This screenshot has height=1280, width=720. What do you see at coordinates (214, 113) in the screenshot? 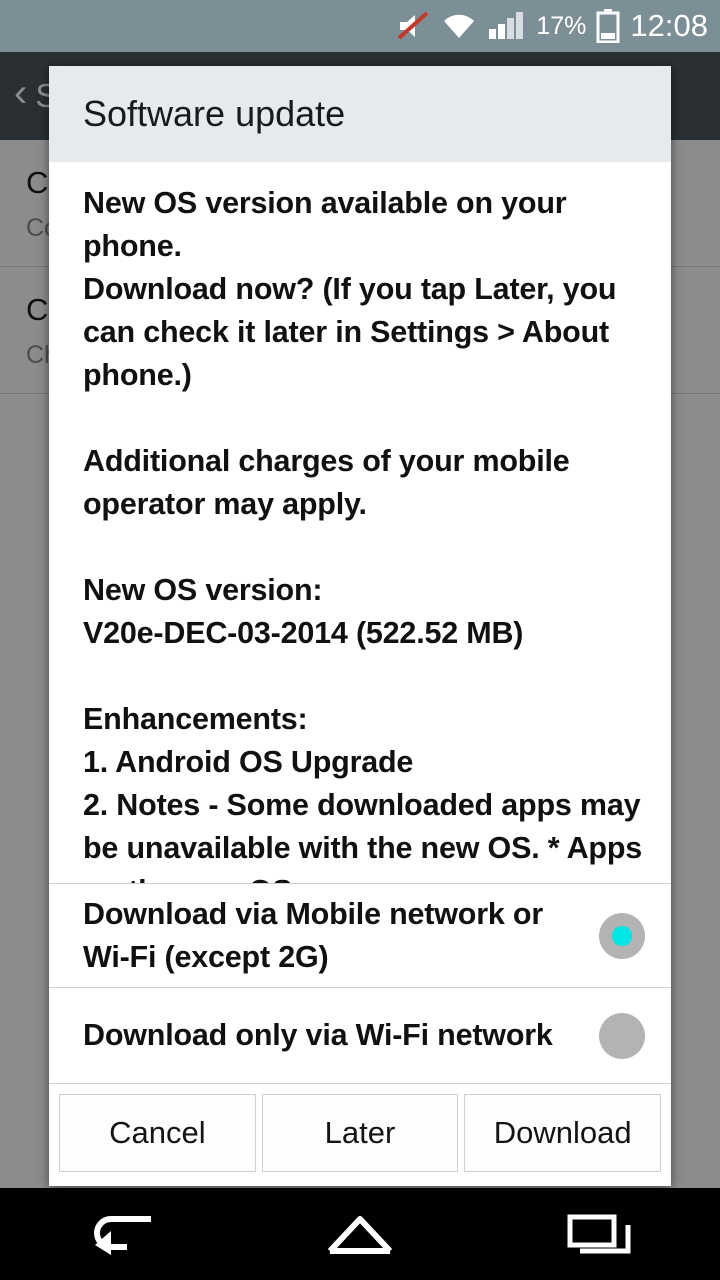
I see `dialog-title: Software update` at bounding box center [214, 113].